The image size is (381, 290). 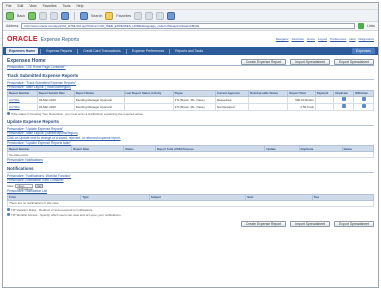 I want to click on browser-toolbar: Back Search Favorites, so click(x=190, y=16).